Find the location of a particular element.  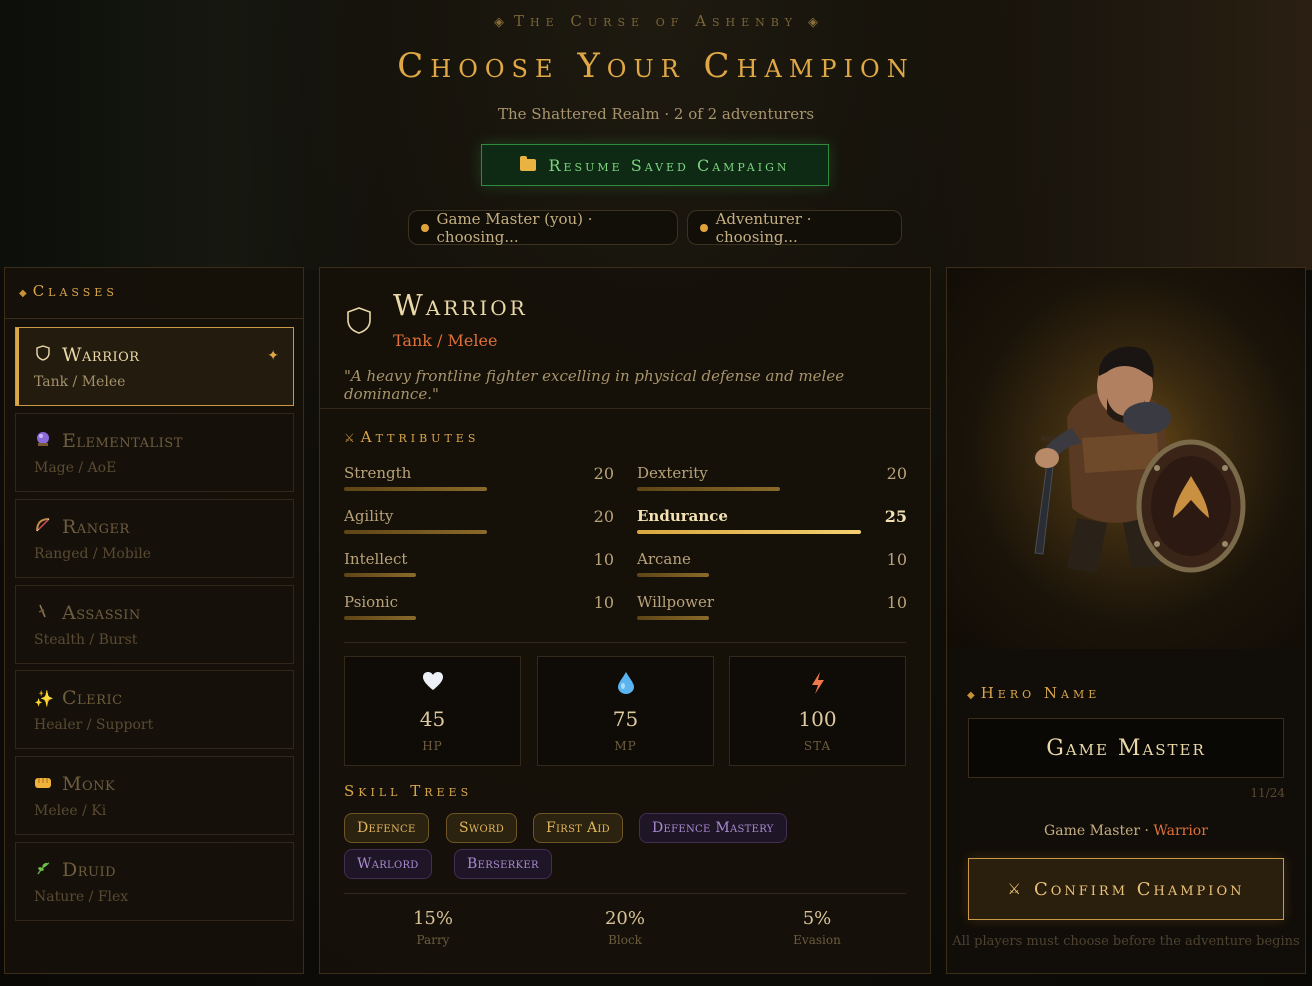

supertitle-text: The Curse of Ashenby is located at coordinates (656, 21).